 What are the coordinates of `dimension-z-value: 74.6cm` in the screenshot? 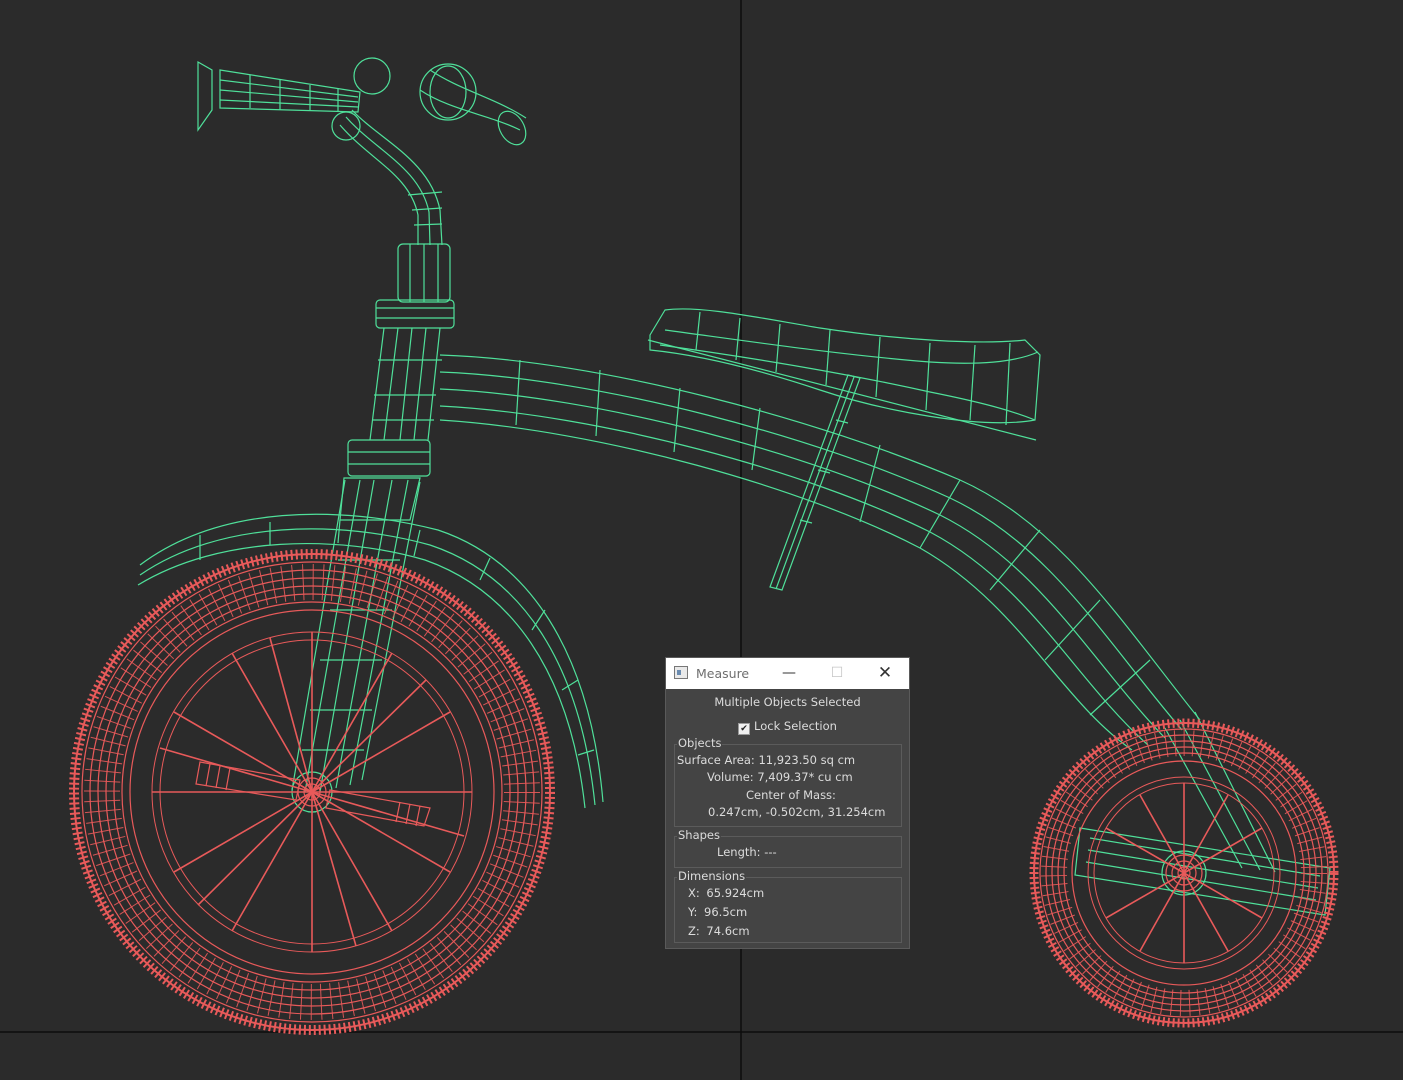 It's located at (728, 931).